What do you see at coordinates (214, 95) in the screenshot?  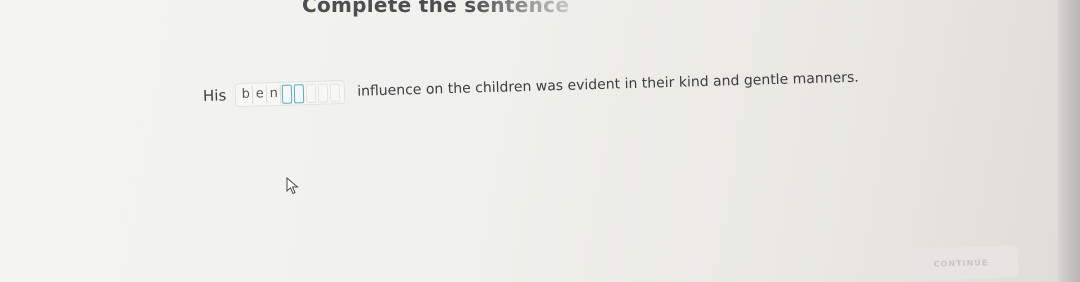 I see `sentence-before: His` at bounding box center [214, 95].